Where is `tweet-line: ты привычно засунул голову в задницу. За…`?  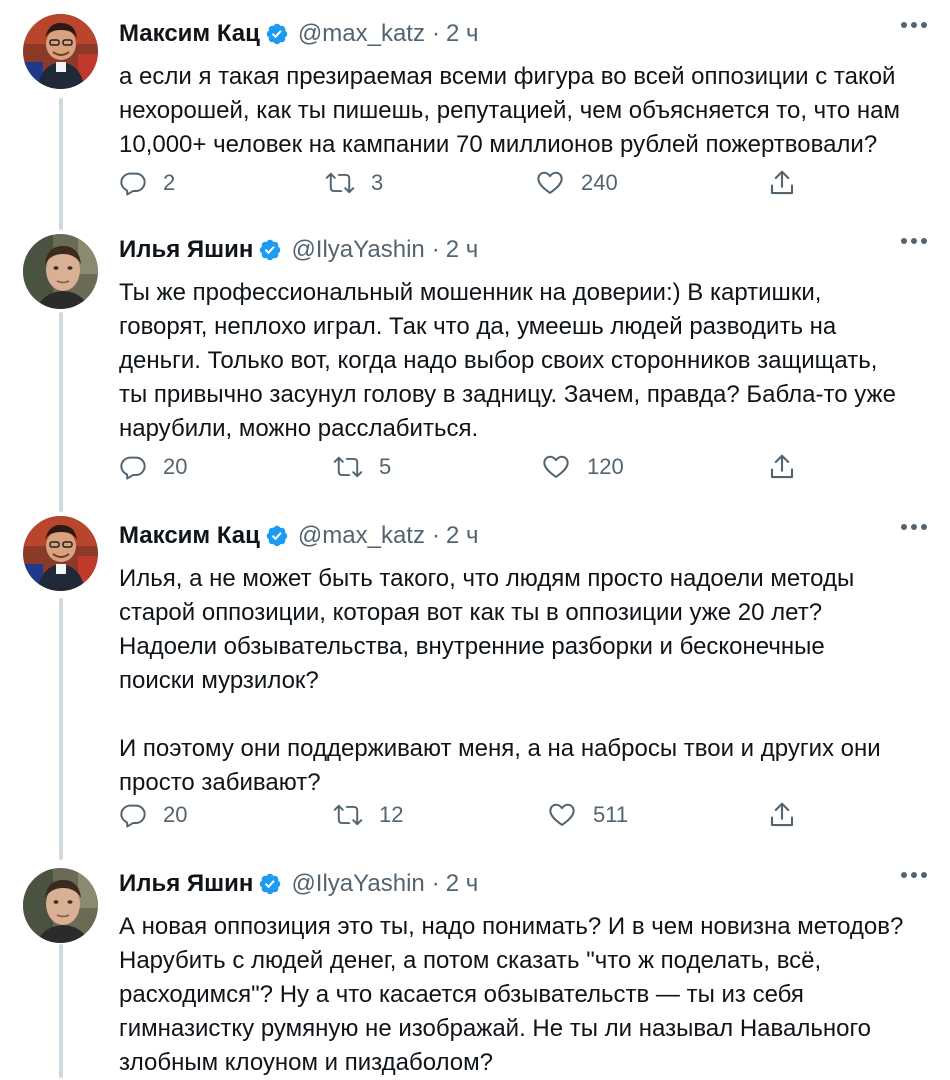 tweet-line: ты привычно засунул голову в задницу. За… is located at coordinates (507, 394).